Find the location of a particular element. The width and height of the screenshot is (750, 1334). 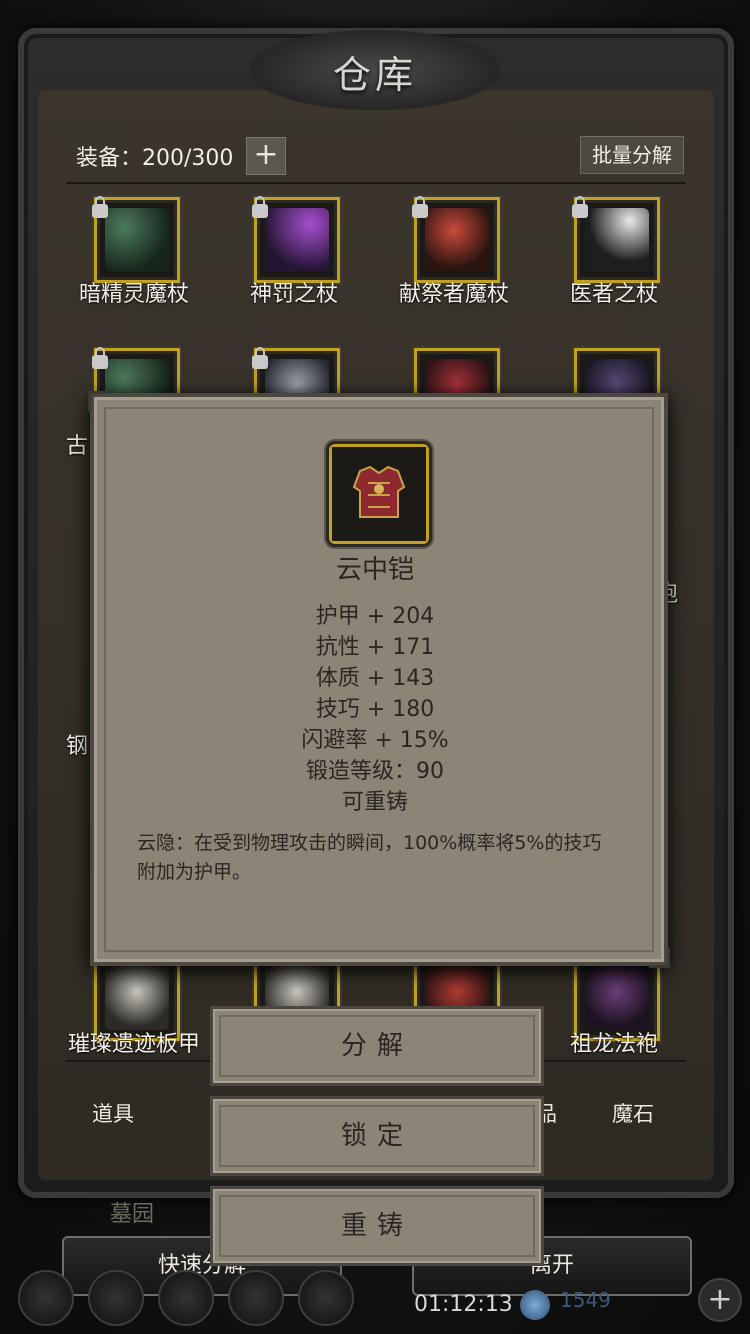

item-icon-frame is located at coordinates (379, 494).